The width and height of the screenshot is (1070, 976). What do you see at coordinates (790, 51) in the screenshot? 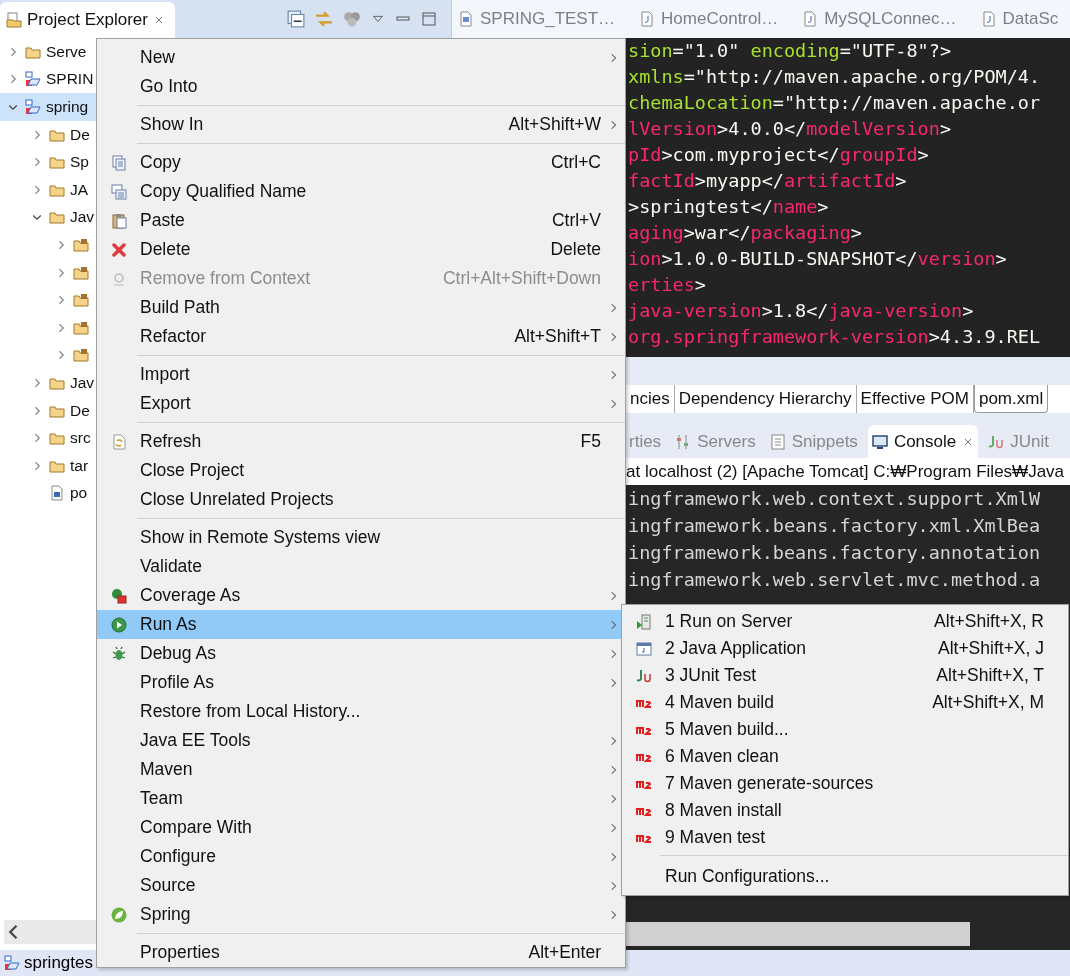
I see `code-line: sion="1.0" encoding="UTF-8"?>` at bounding box center [790, 51].